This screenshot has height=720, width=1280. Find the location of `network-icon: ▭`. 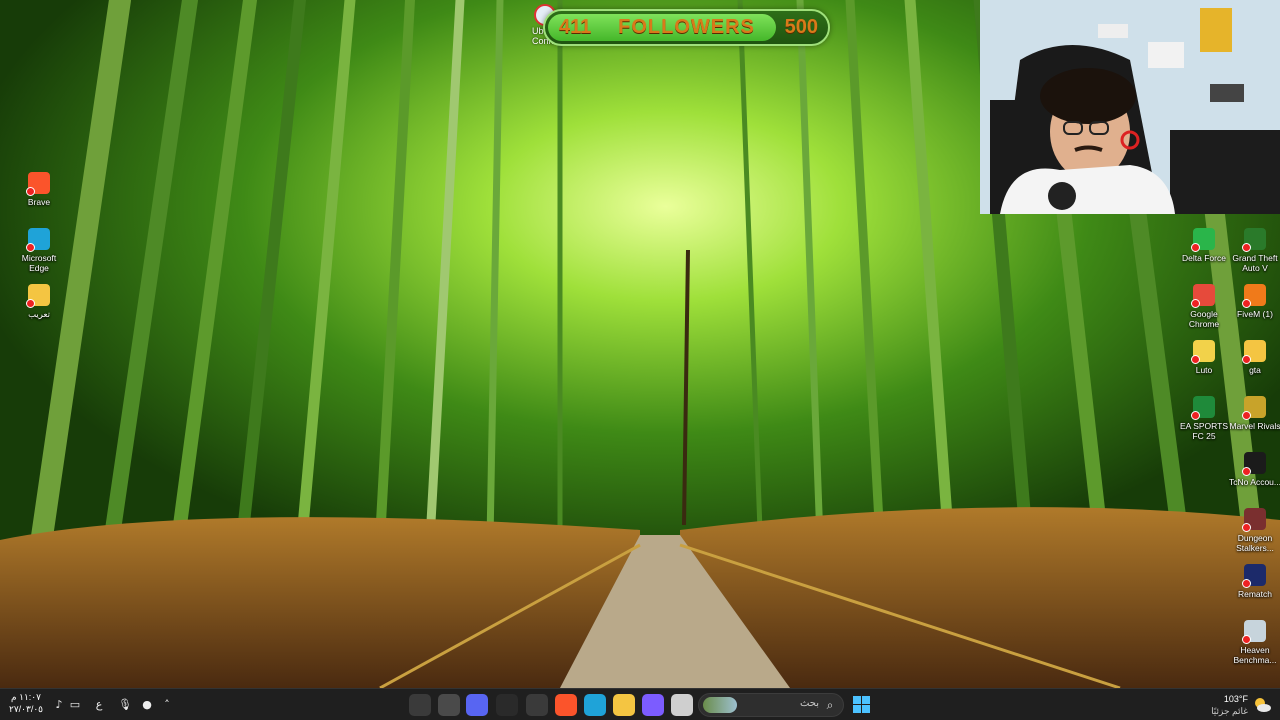

network-icon: ▭ is located at coordinates (75, 705).